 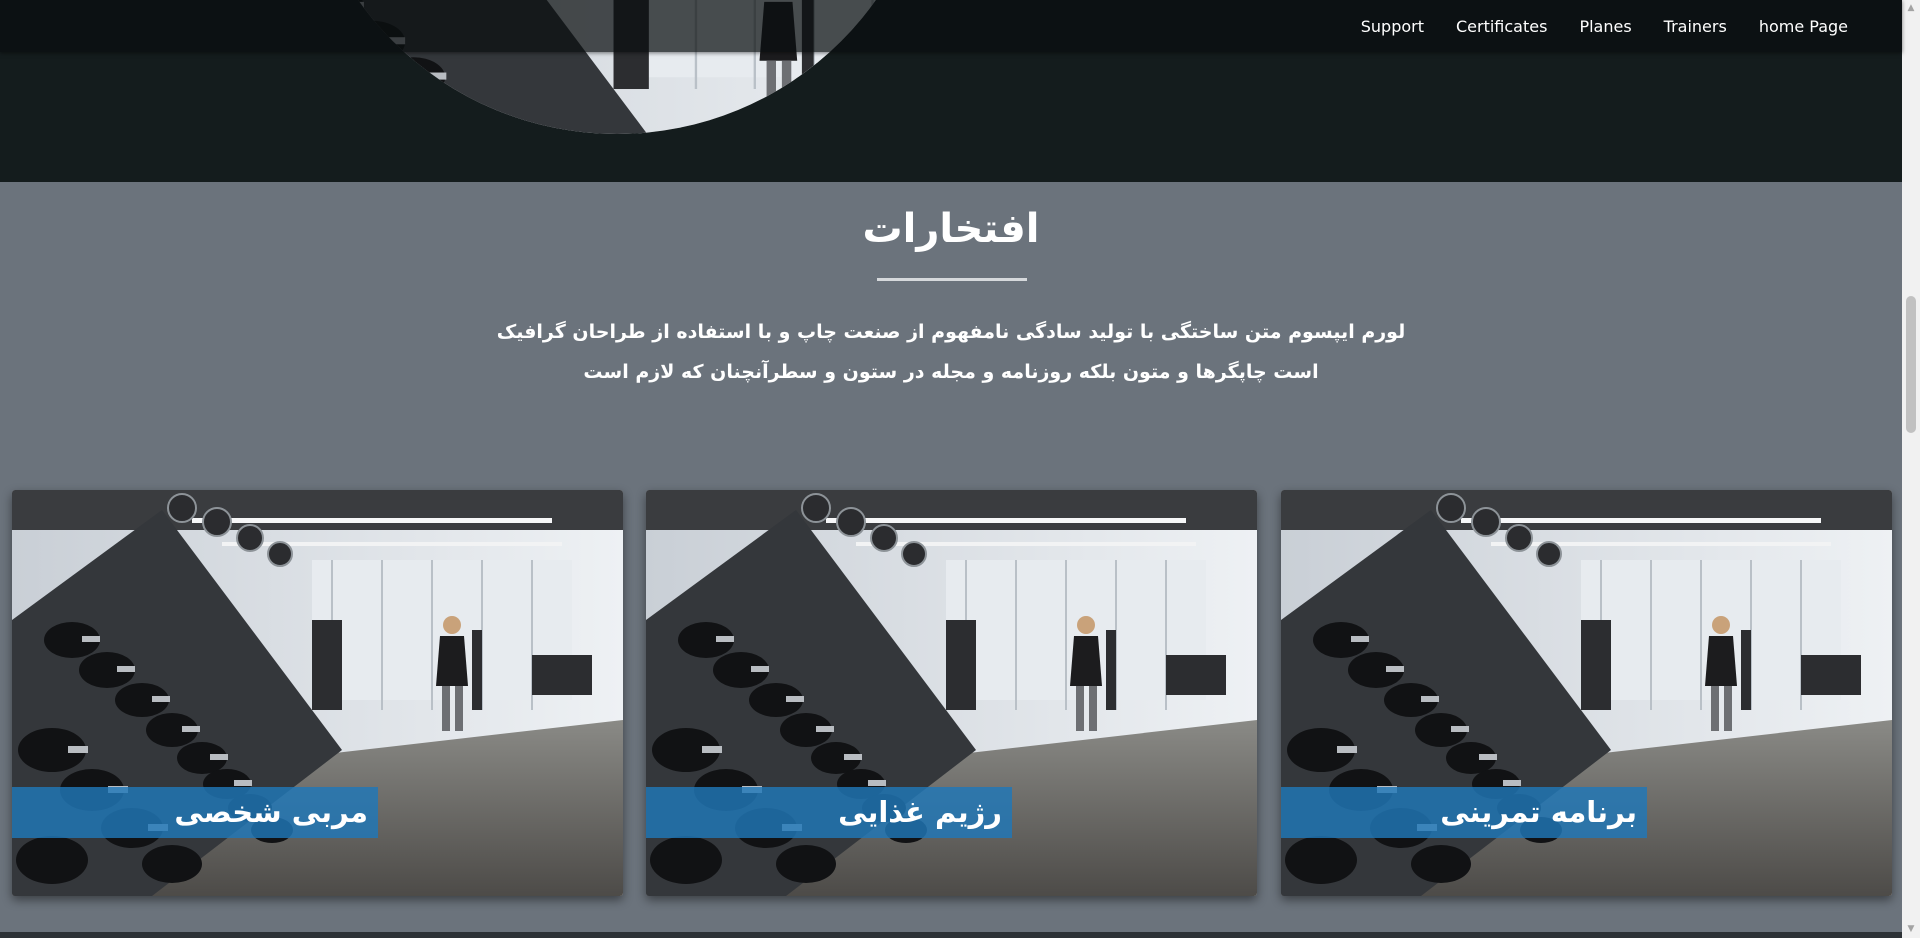 I want to click on nav-link-certificates: Certificates, so click(x=1501, y=26).